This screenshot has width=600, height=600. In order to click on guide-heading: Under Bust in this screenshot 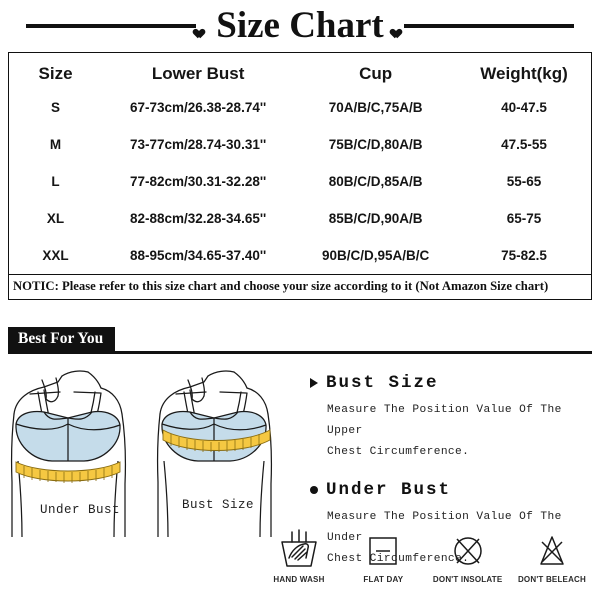, I will do `click(452, 490)`.